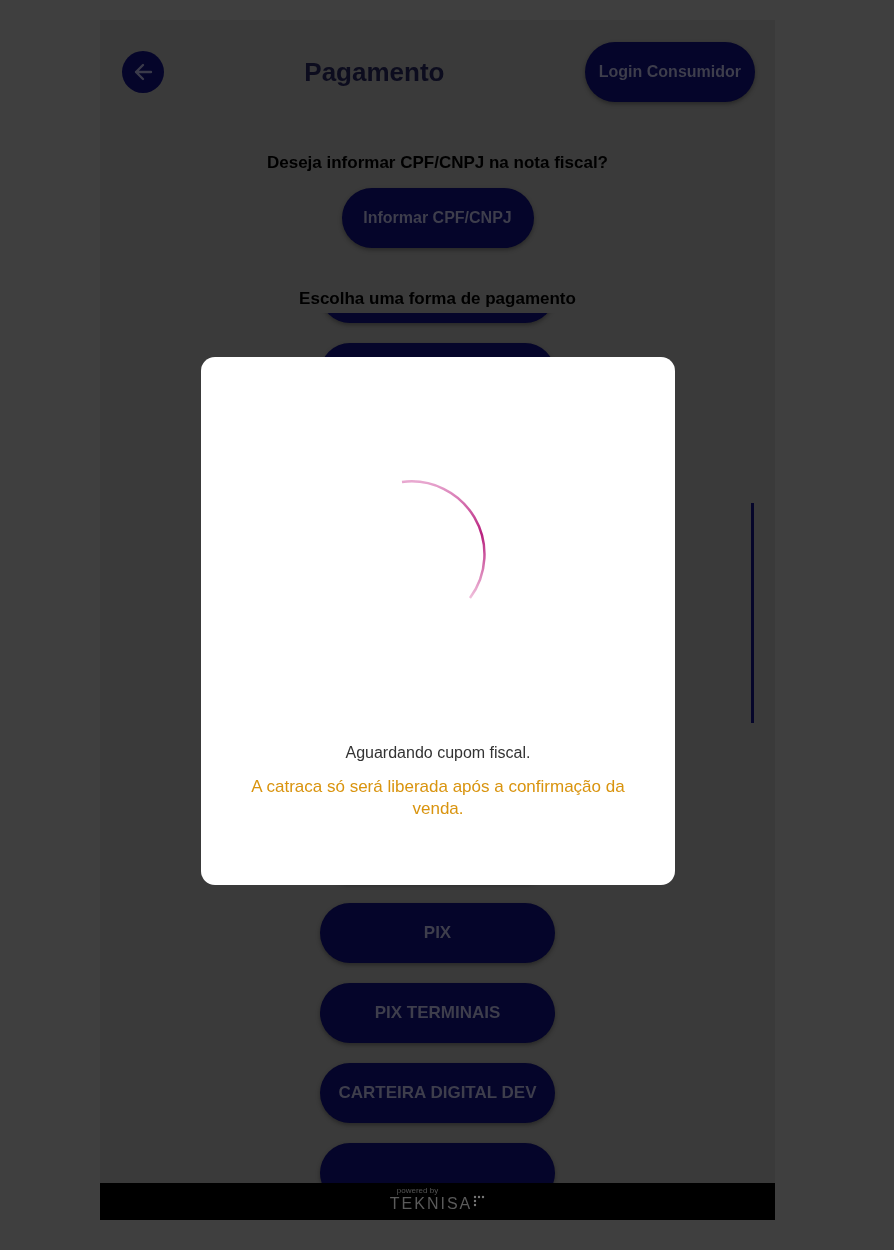 This screenshot has height=1250, width=894. Describe the element at coordinates (437, 1013) in the screenshot. I see `payment-option-button: PIX TERMINAIS` at that location.